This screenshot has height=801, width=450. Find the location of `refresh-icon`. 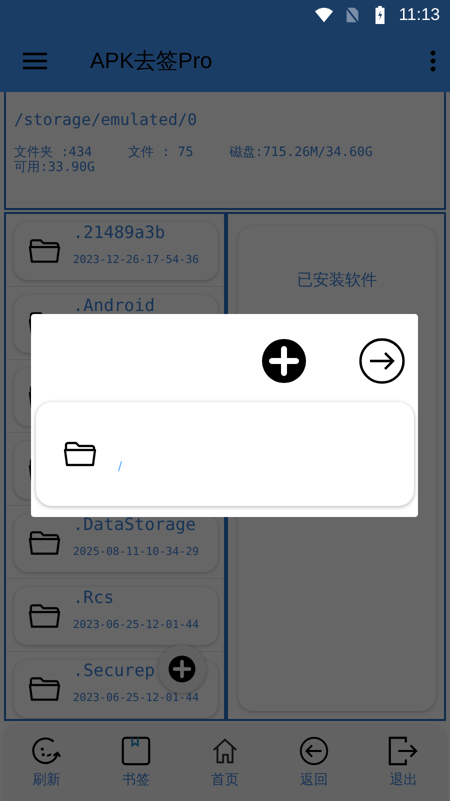

refresh-icon is located at coordinates (46, 751).